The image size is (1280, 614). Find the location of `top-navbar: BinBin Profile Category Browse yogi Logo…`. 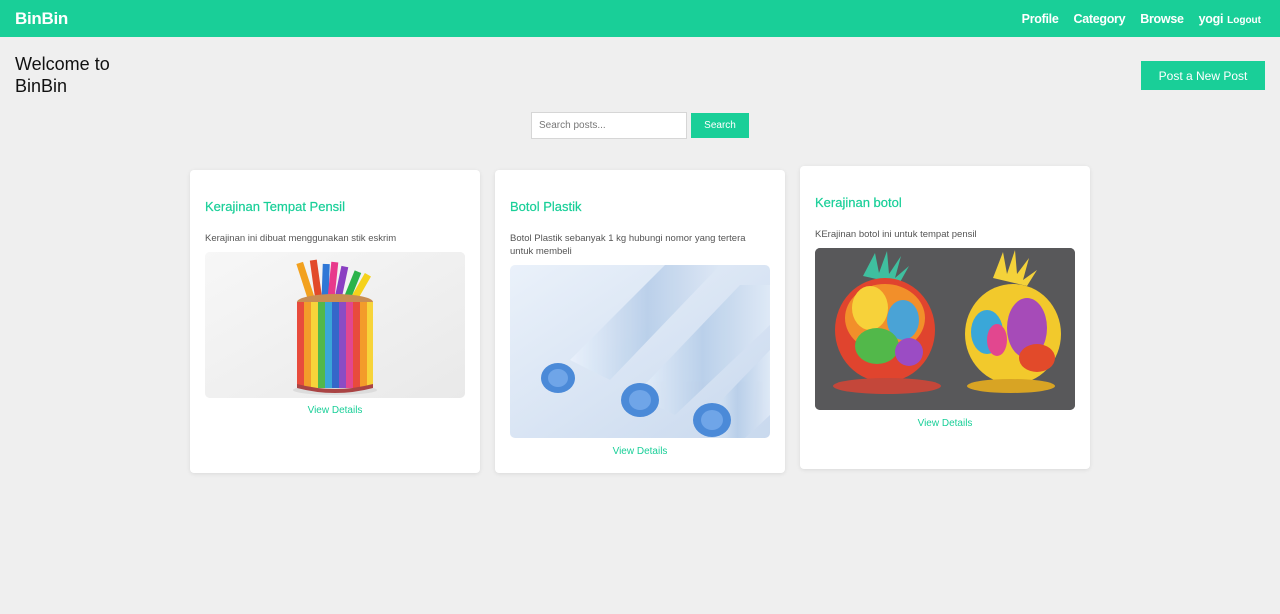

top-navbar: BinBin Profile Category Browse yogi Logo… is located at coordinates (640, 18).